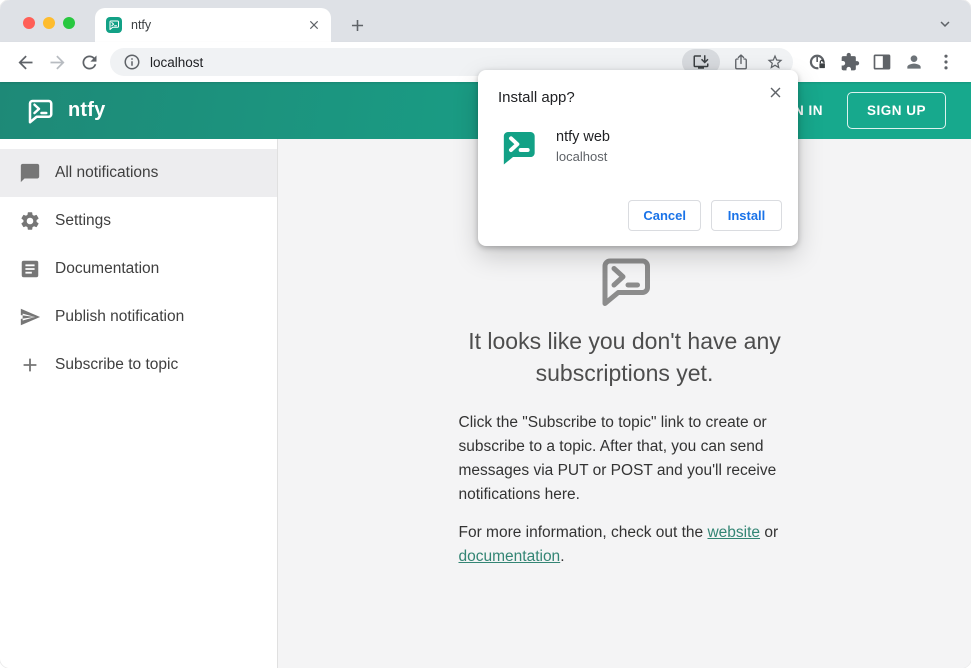 This screenshot has width=971, height=668. What do you see at coordinates (562, 557) in the screenshot?
I see `paragraph-text: .` at bounding box center [562, 557].